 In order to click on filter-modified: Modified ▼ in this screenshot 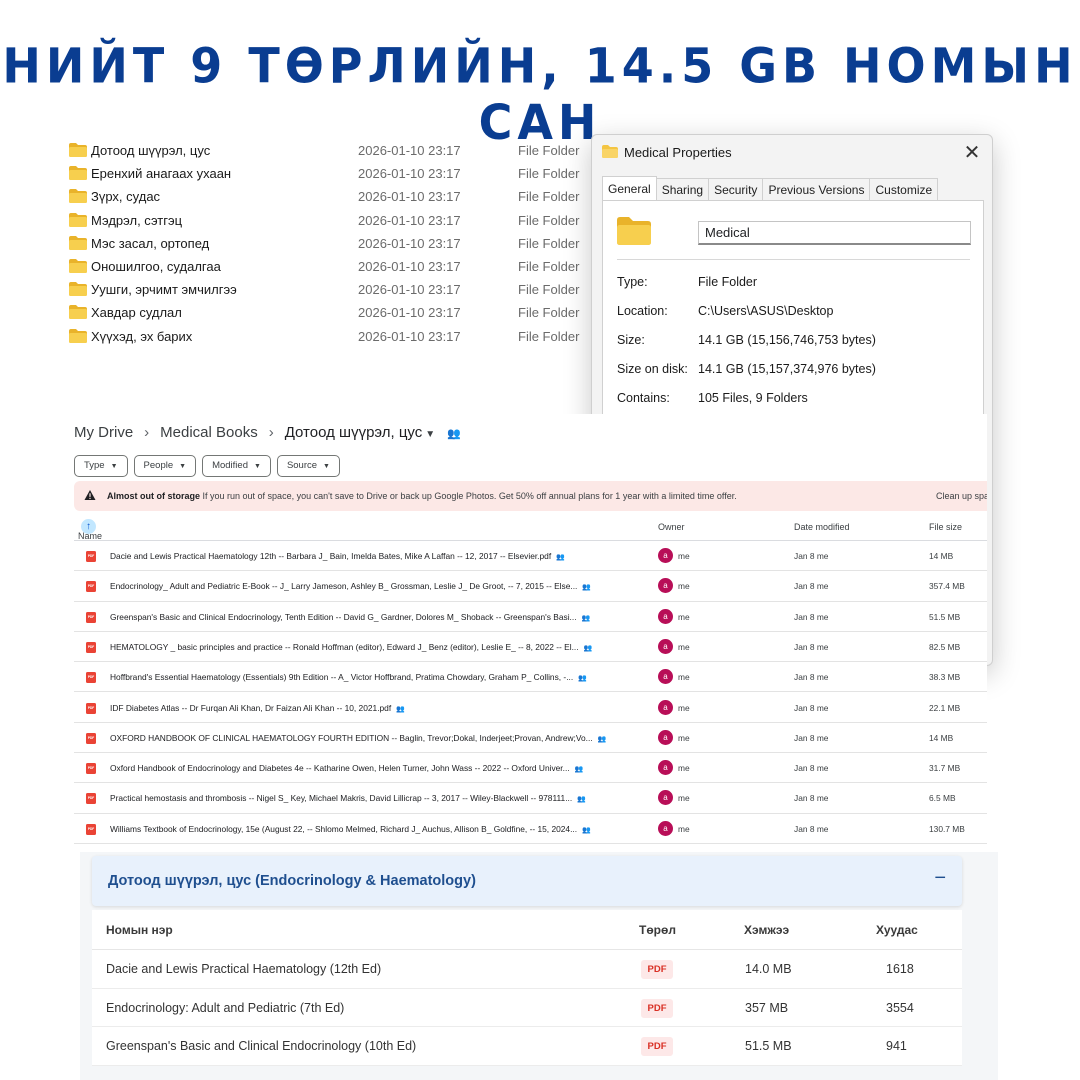, I will do `click(236, 466)`.